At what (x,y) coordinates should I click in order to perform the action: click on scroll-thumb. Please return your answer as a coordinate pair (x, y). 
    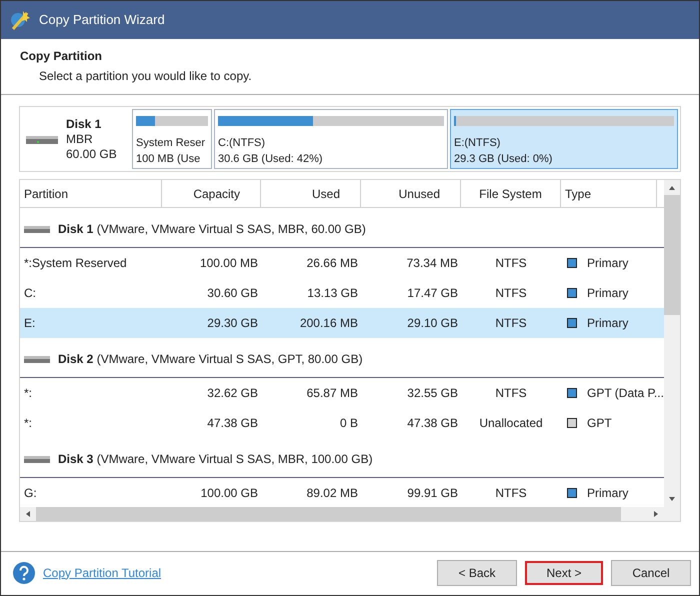
    Looking at the image, I should click on (672, 255).